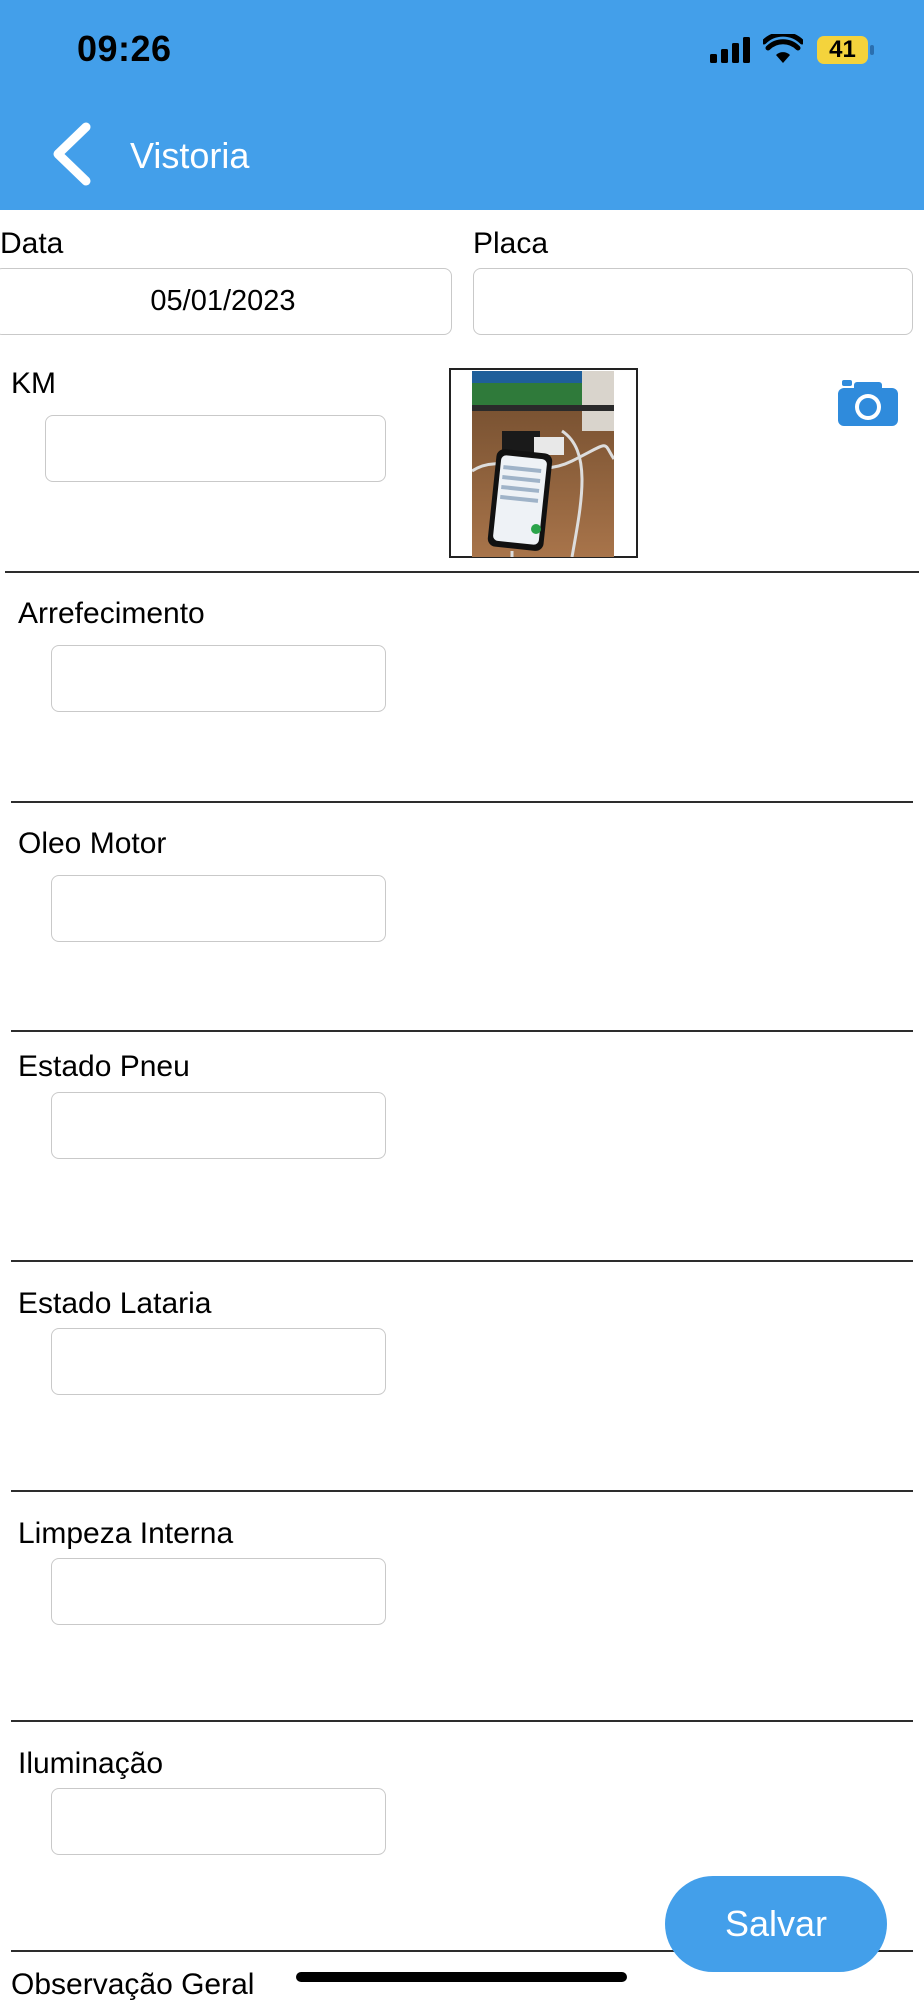 Image resolution: width=924 pixels, height=2002 pixels. What do you see at coordinates (693, 301) in the screenshot?
I see `placa-field` at bounding box center [693, 301].